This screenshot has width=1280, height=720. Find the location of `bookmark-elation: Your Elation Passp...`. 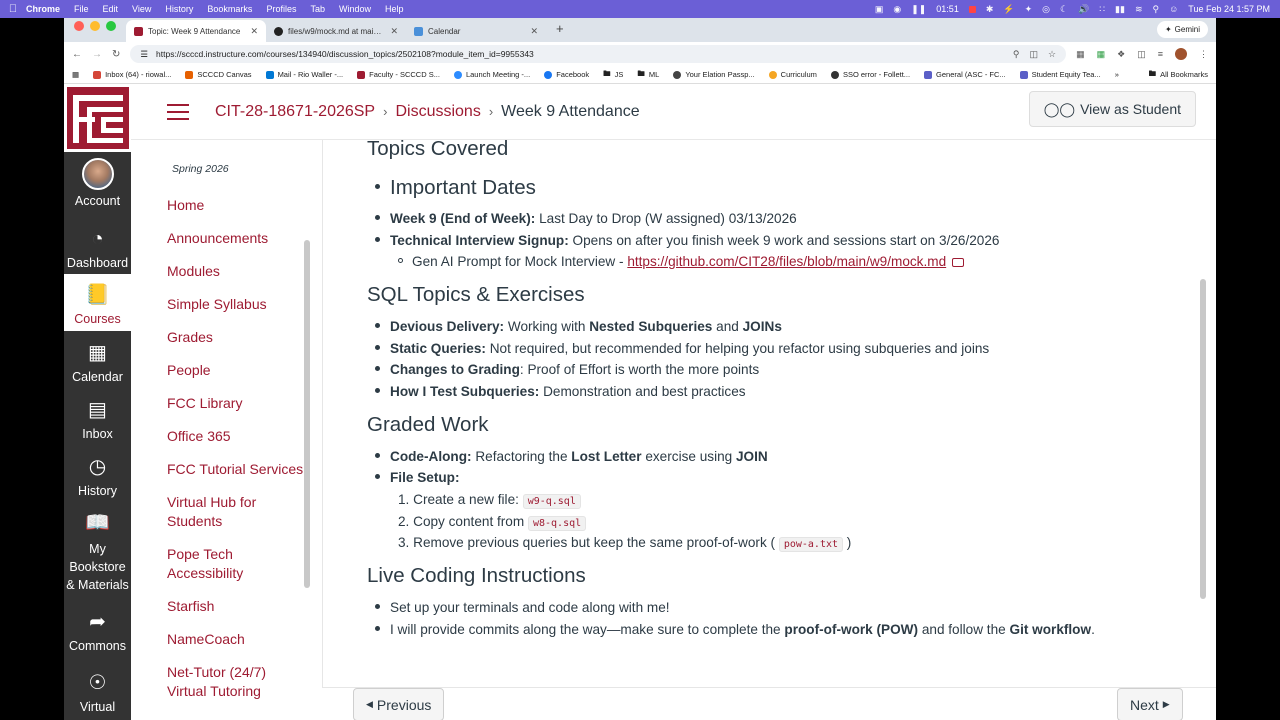

bookmark-elation: Your Elation Passp... is located at coordinates (714, 74).